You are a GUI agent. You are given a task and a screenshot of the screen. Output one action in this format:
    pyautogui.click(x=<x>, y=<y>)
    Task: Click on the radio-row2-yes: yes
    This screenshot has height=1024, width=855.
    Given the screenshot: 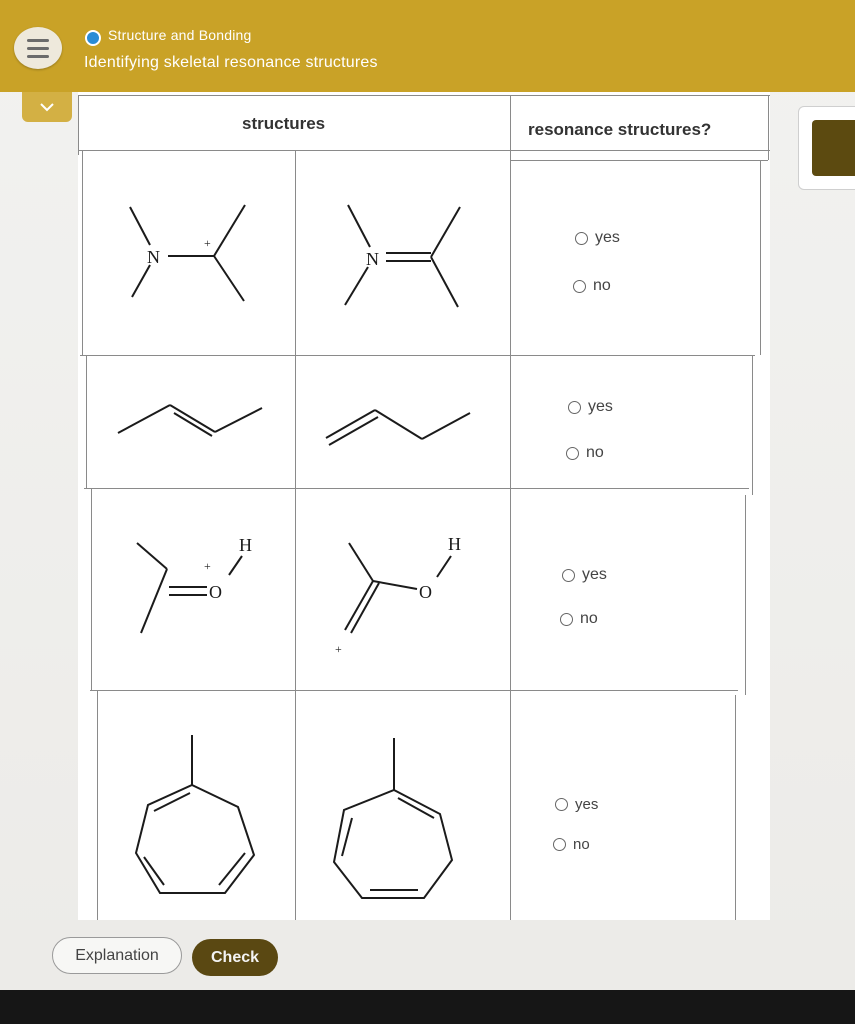 What is the action you would take?
    pyautogui.click(x=590, y=407)
    